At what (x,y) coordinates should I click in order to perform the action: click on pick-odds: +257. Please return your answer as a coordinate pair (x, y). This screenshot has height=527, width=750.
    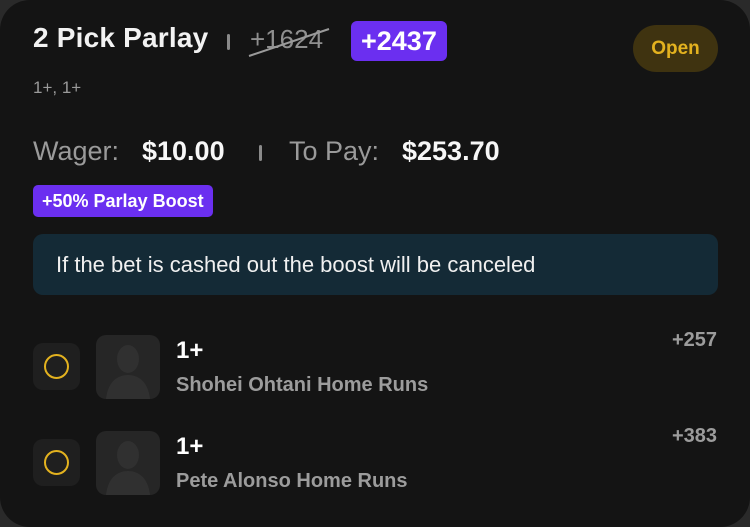
    Looking at the image, I should click on (694, 340).